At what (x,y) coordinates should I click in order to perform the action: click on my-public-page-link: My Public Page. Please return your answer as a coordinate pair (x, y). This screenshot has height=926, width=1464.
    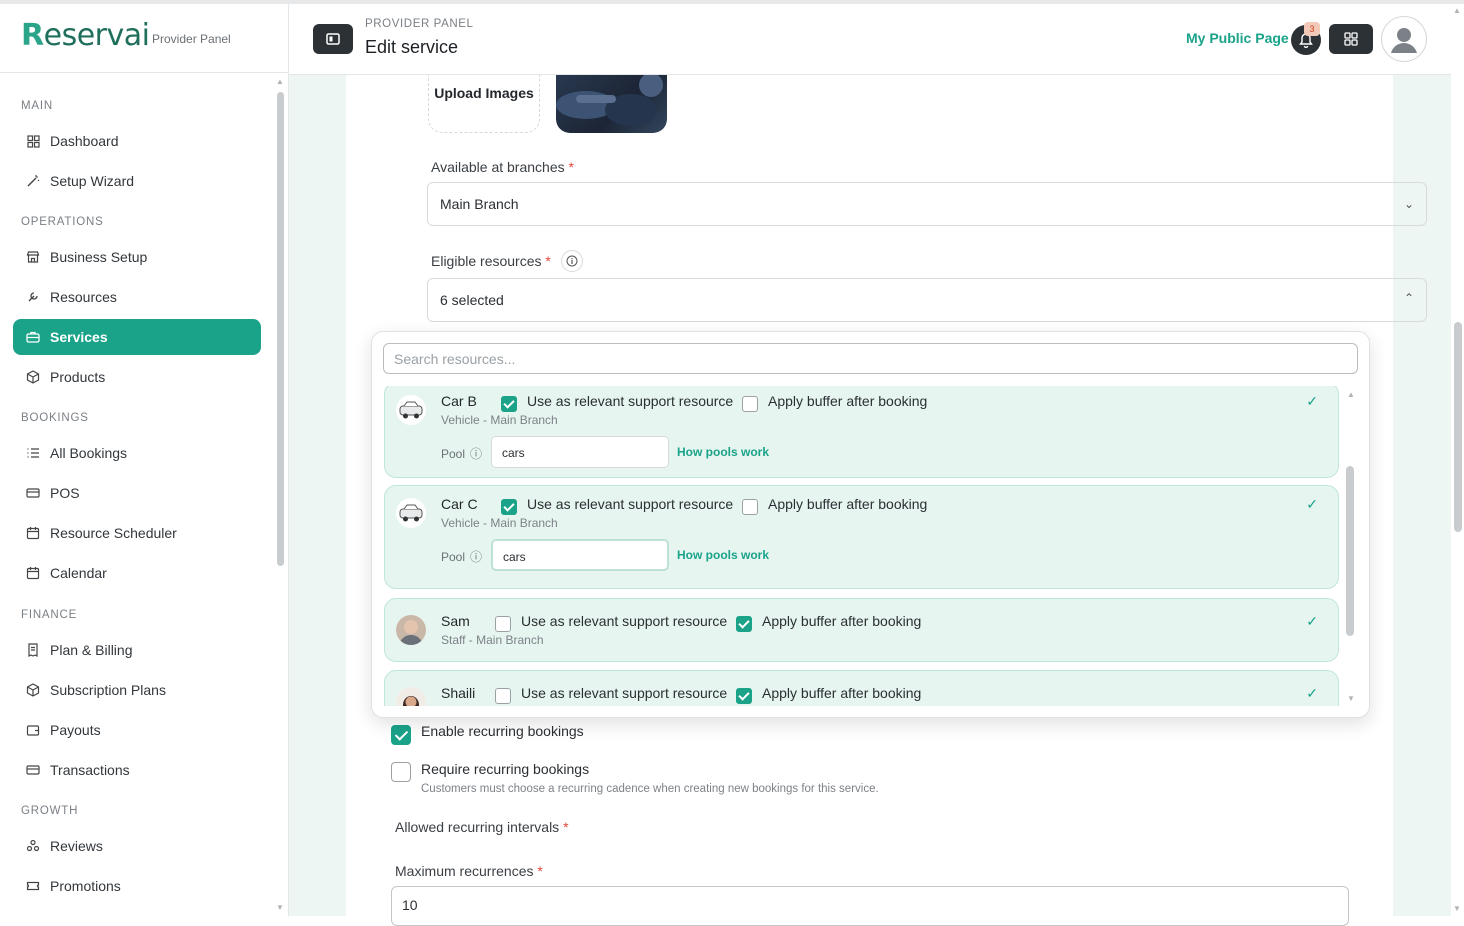
    Looking at the image, I should click on (1237, 38).